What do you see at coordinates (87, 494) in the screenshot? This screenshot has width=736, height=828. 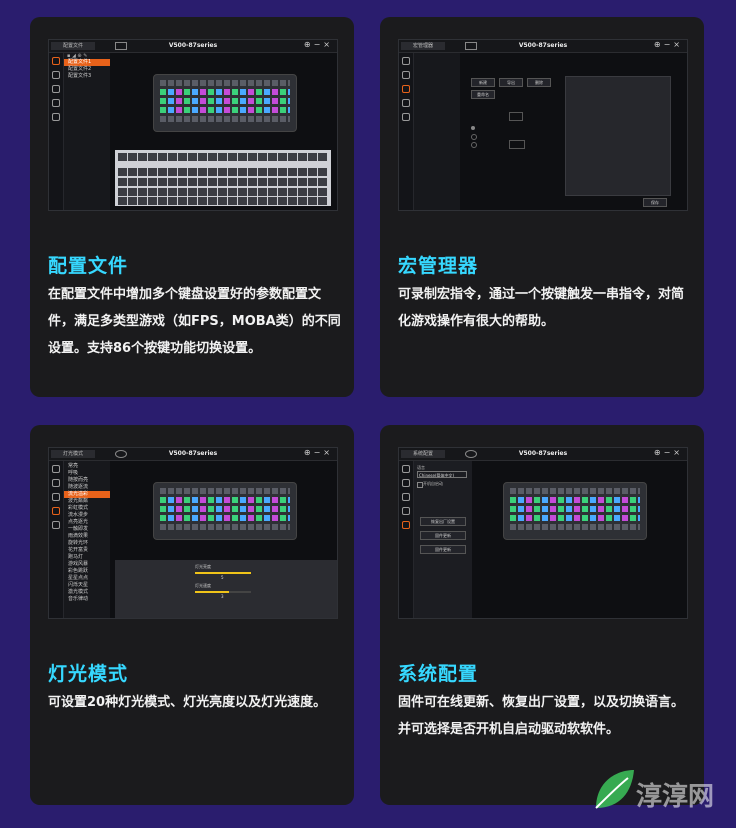 I see `list-item: 流光溢彩` at bounding box center [87, 494].